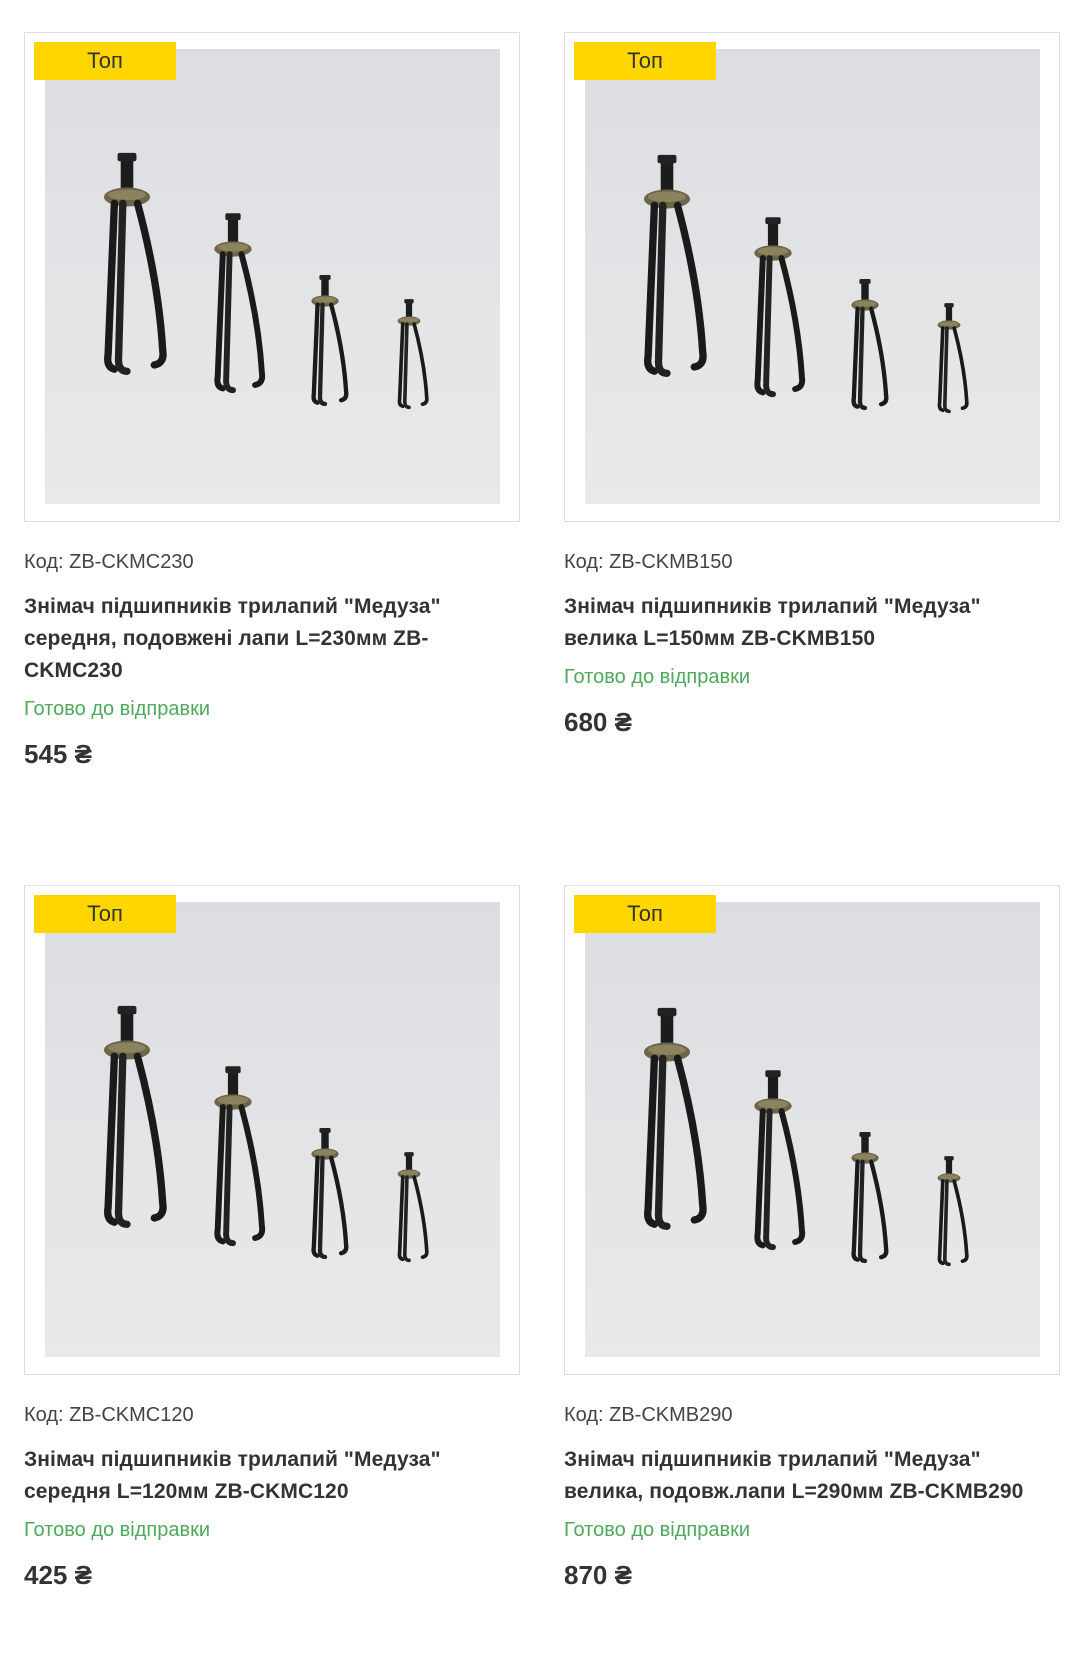 Image resolution: width=1080 pixels, height=1669 pixels. What do you see at coordinates (648, 562) in the screenshot?
I see `product-code: Код: ZB-CKMB150` at bounding box center [648, 562].